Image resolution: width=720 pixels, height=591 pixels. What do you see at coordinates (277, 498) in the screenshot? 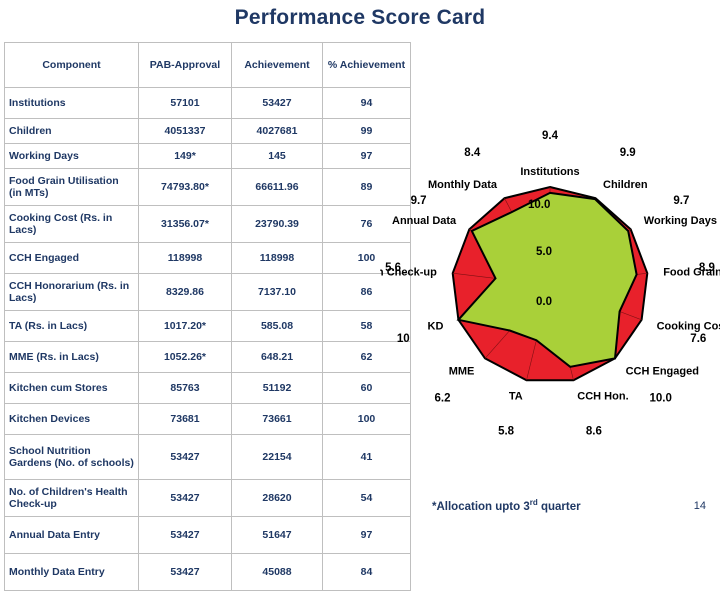
I see `cell-achievement: 28620` at bounding box center [277, 498].